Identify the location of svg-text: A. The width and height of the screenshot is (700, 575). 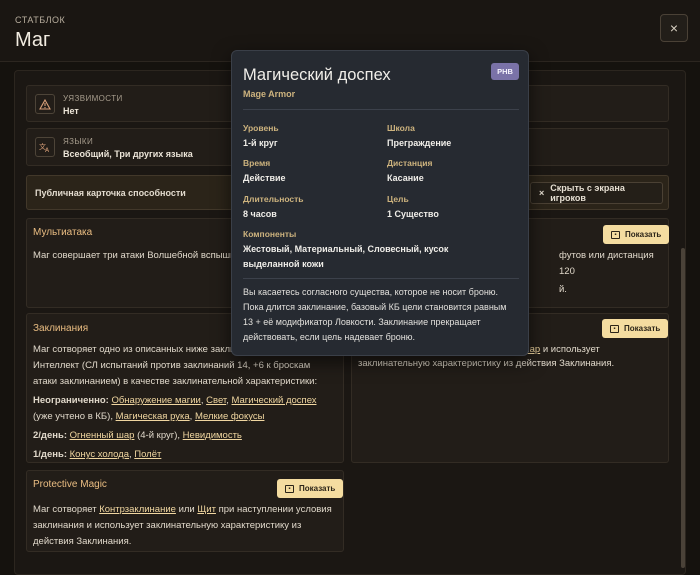
(47, 150).